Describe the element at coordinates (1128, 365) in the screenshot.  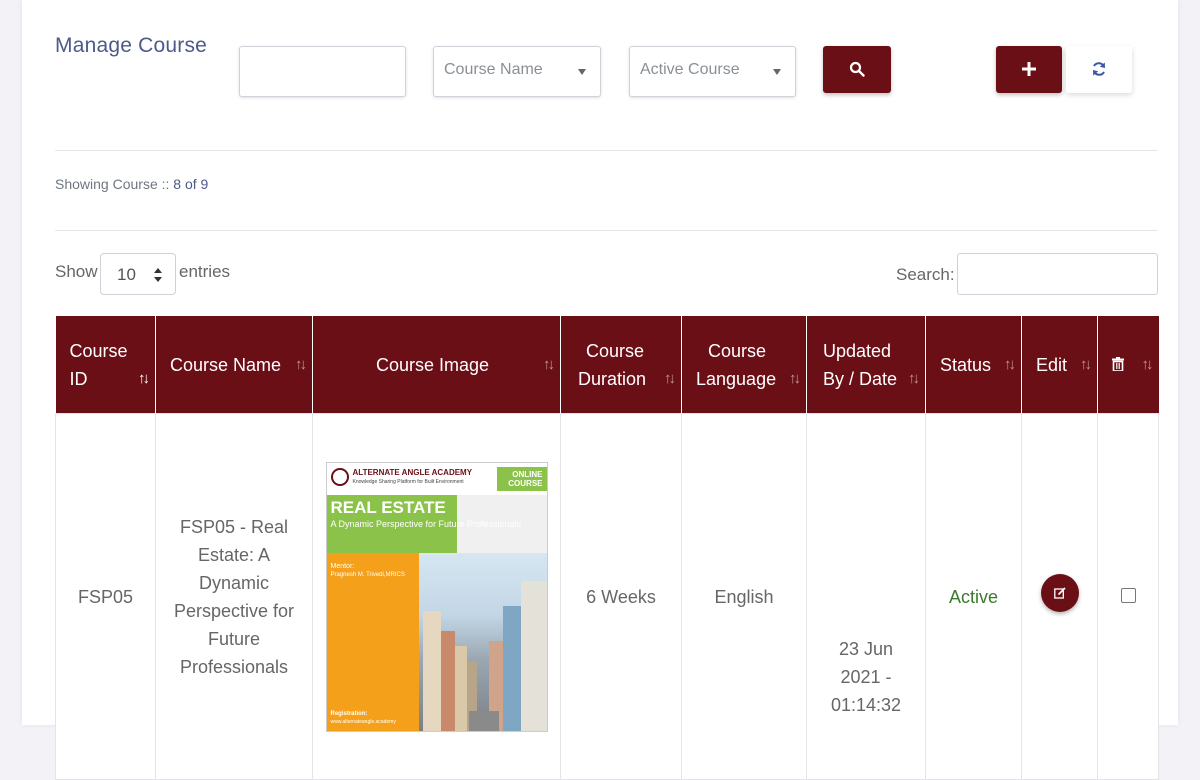
I see `column-header-delete: ↑↓` at that location.